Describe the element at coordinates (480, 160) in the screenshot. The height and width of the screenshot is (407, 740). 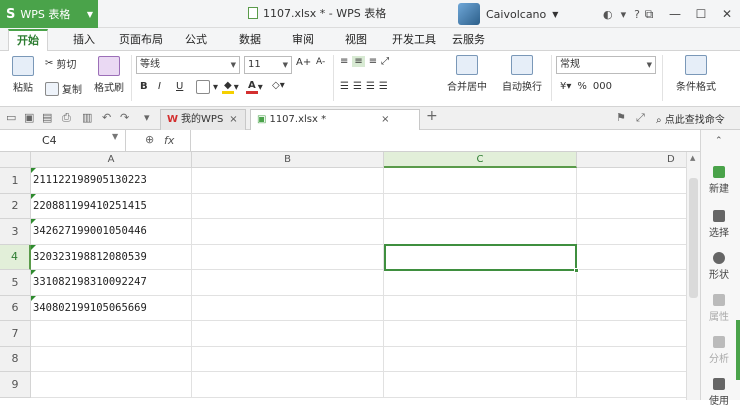
I see `column-header-c: C` at that location.